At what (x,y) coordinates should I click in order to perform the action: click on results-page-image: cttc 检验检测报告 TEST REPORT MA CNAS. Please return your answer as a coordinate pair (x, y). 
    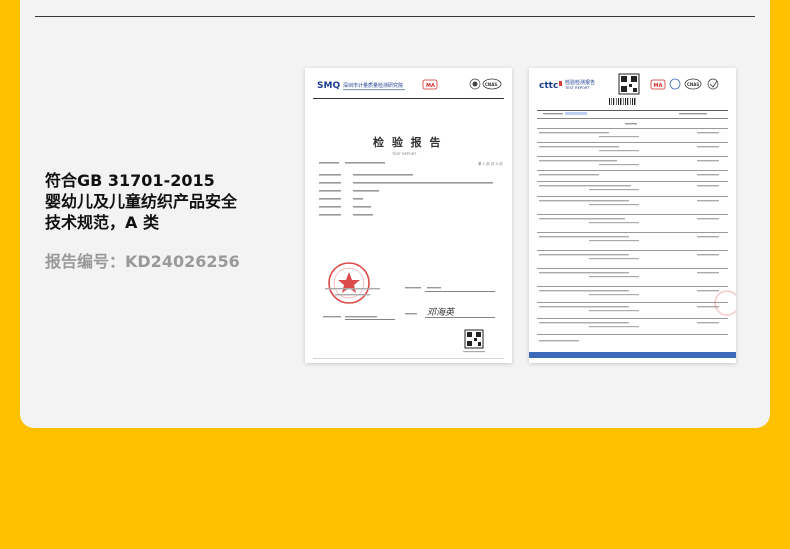
    Looking at the image, I should click on (632, 215).